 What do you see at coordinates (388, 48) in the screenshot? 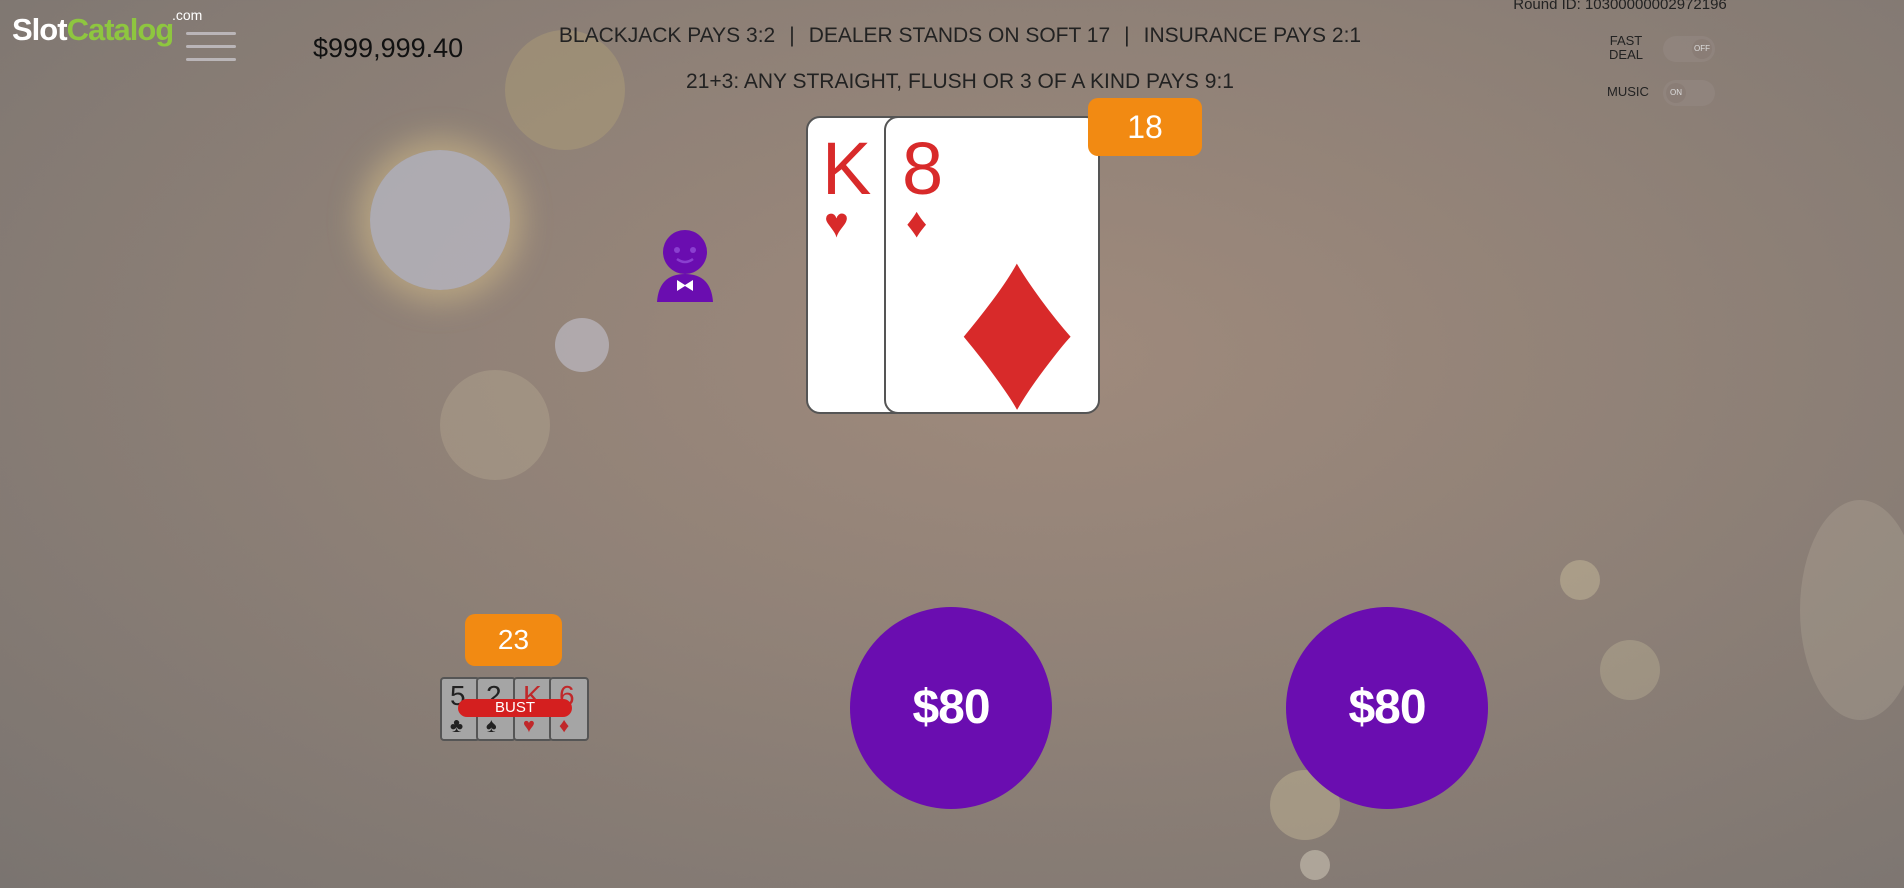
I see `balance-display: $999,999.40` at bounding box center [388, 48].